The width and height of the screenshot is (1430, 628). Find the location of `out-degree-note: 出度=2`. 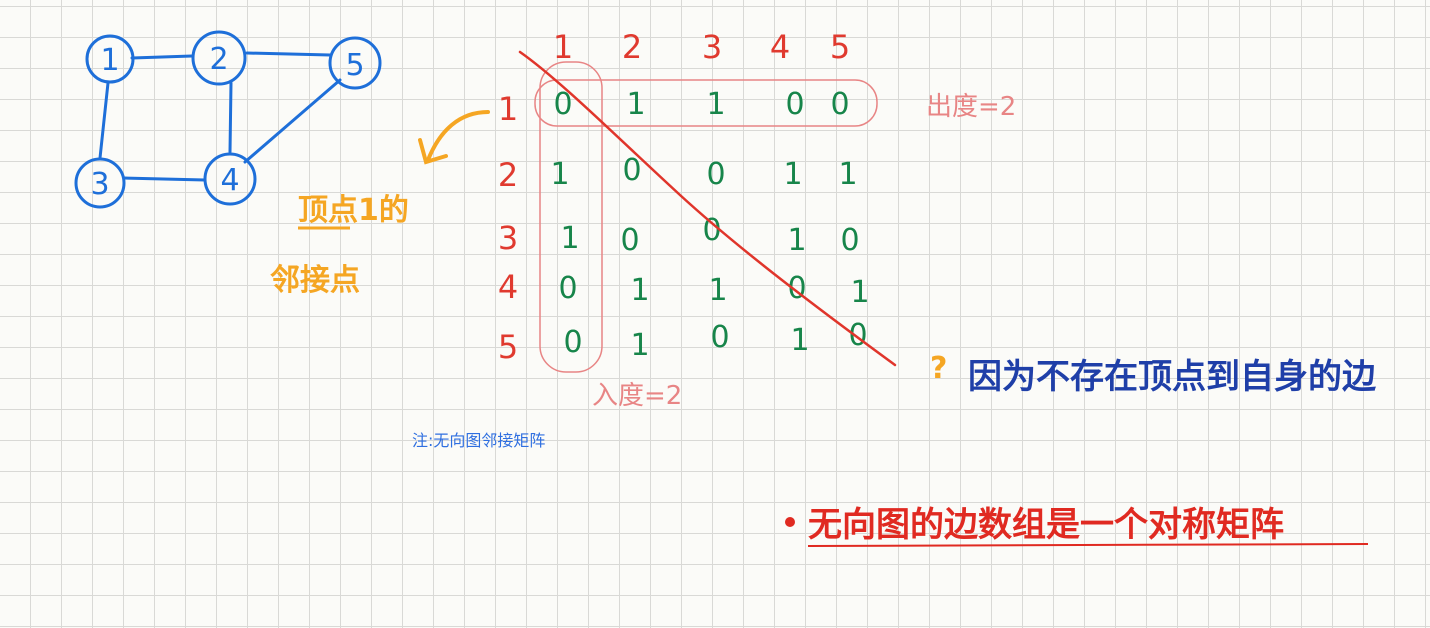

out-degree-note: 出度=2 is located at coordinates (971, 107).